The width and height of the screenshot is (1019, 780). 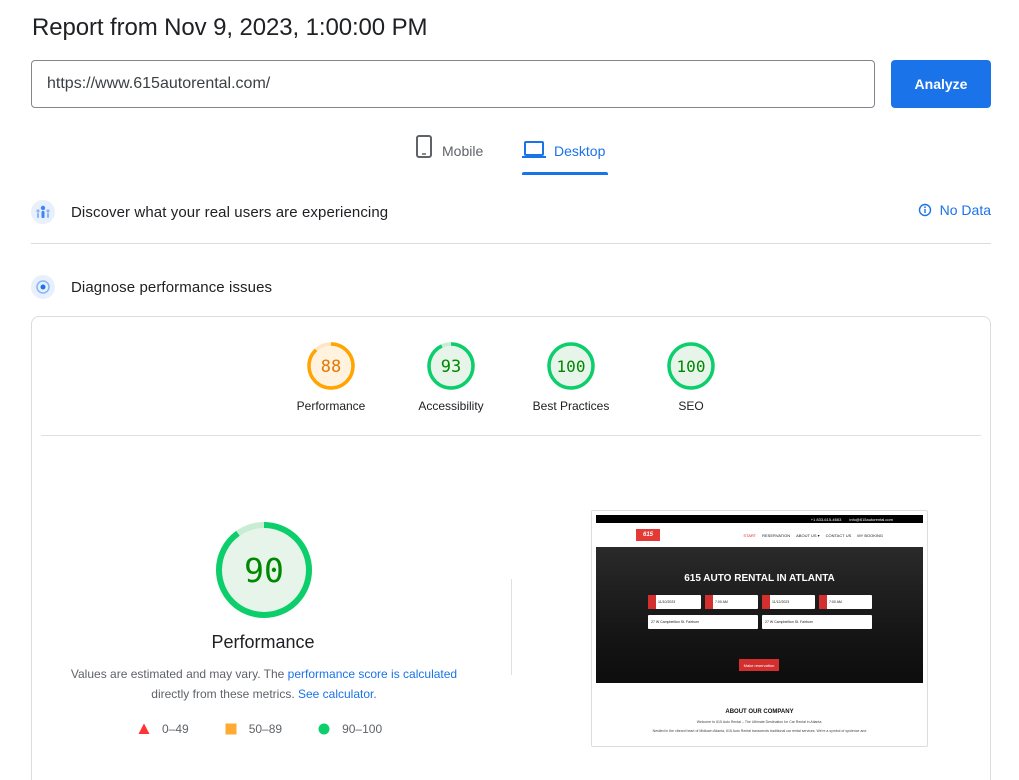 I want to click on report-title: Report from Nov 9, 2023, 1:00:00 PM, so click(x=230, y=27).